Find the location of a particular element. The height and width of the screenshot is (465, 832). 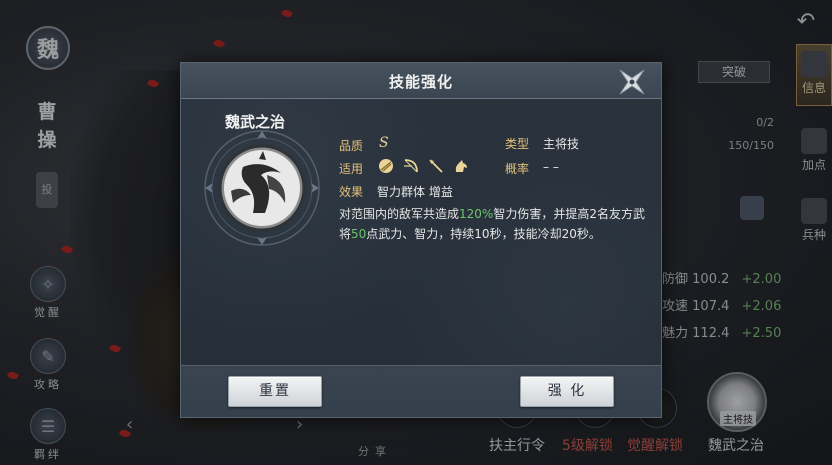

applies-icons is located at coordinates (423, 166).